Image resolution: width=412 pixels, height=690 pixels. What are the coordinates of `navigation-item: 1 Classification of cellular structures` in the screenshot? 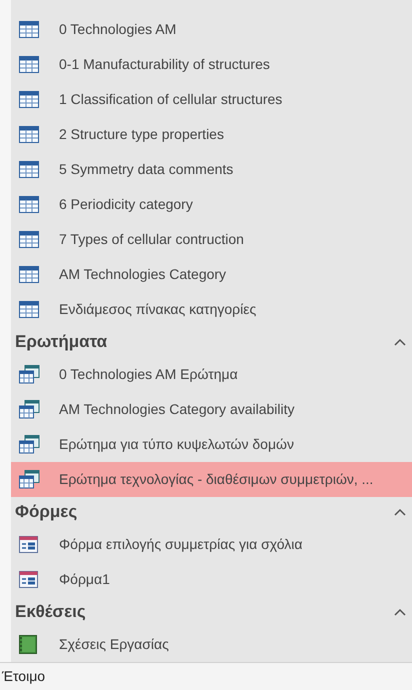 It's located at (211, 99).